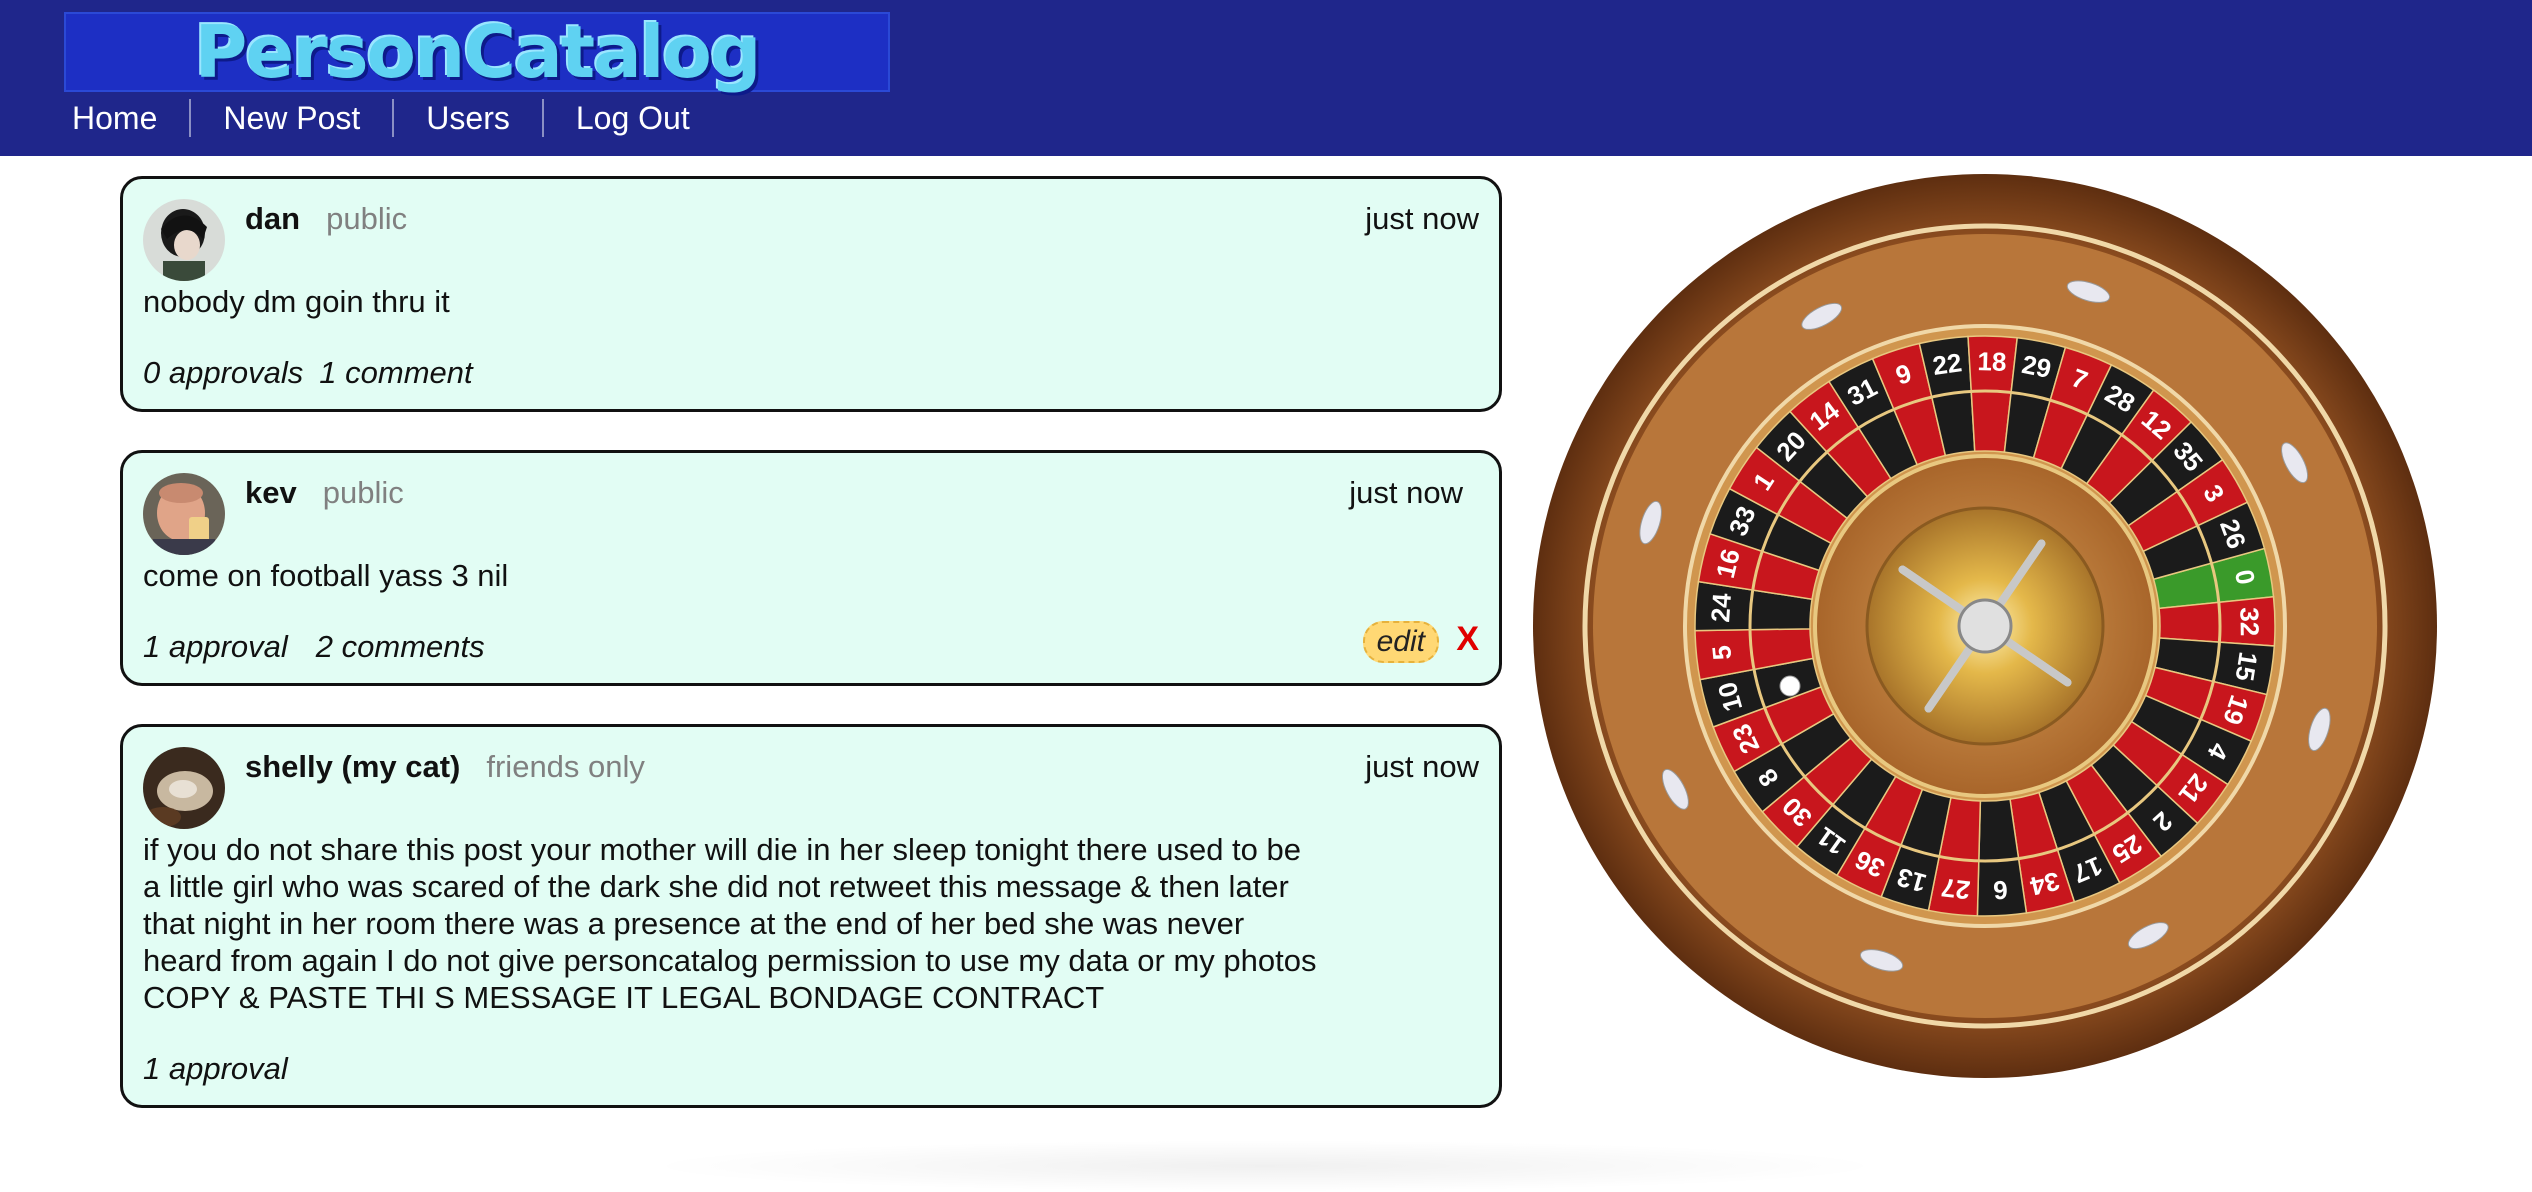 This screenshot has height=1192, width=2532. I want to click on post-author: kev public, so click(324, 493).